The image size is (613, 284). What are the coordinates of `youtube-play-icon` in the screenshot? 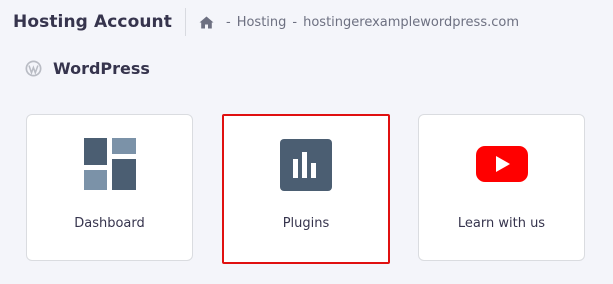 It's located at (501, 166).